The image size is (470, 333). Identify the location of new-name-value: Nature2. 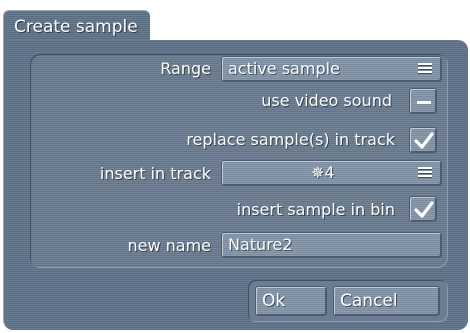
(260, 244).